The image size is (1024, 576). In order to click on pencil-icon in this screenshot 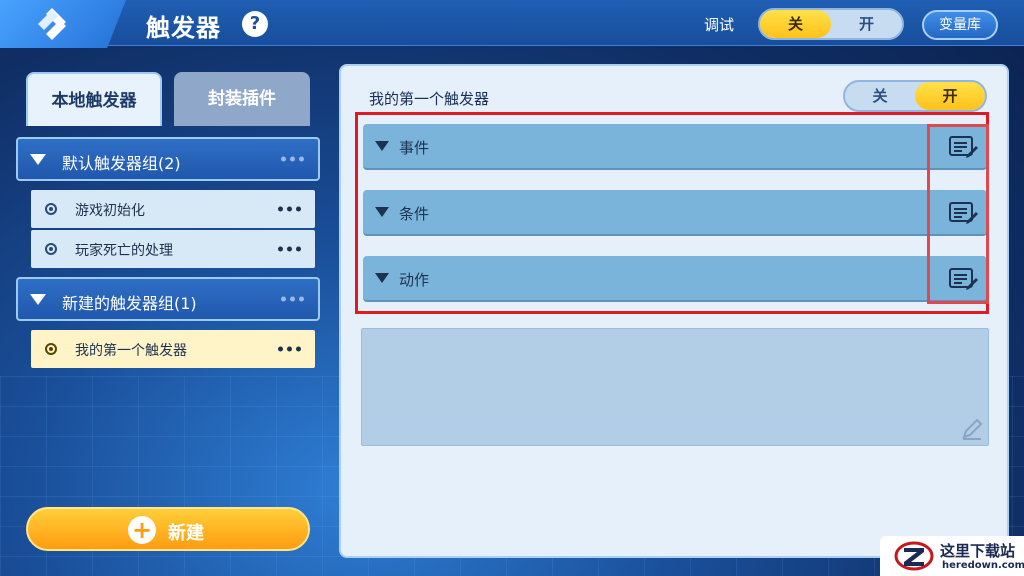, I will do `click(972, 429)`.